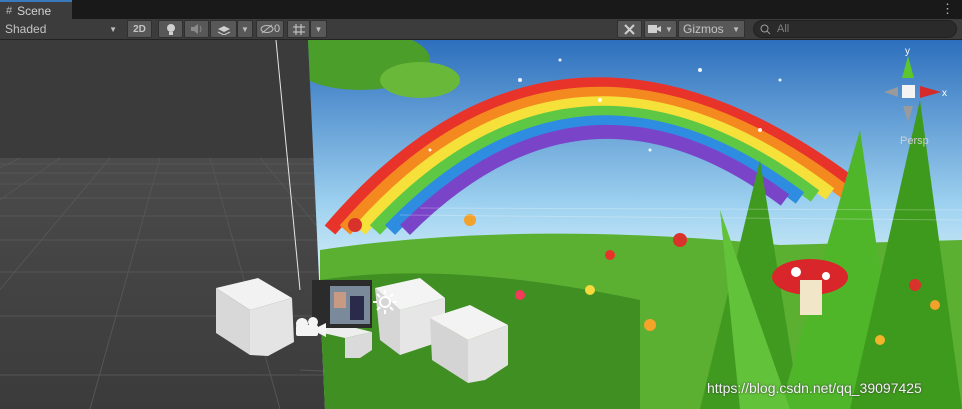  I want to click on gizmo-x-label: x, so click(944, 93).